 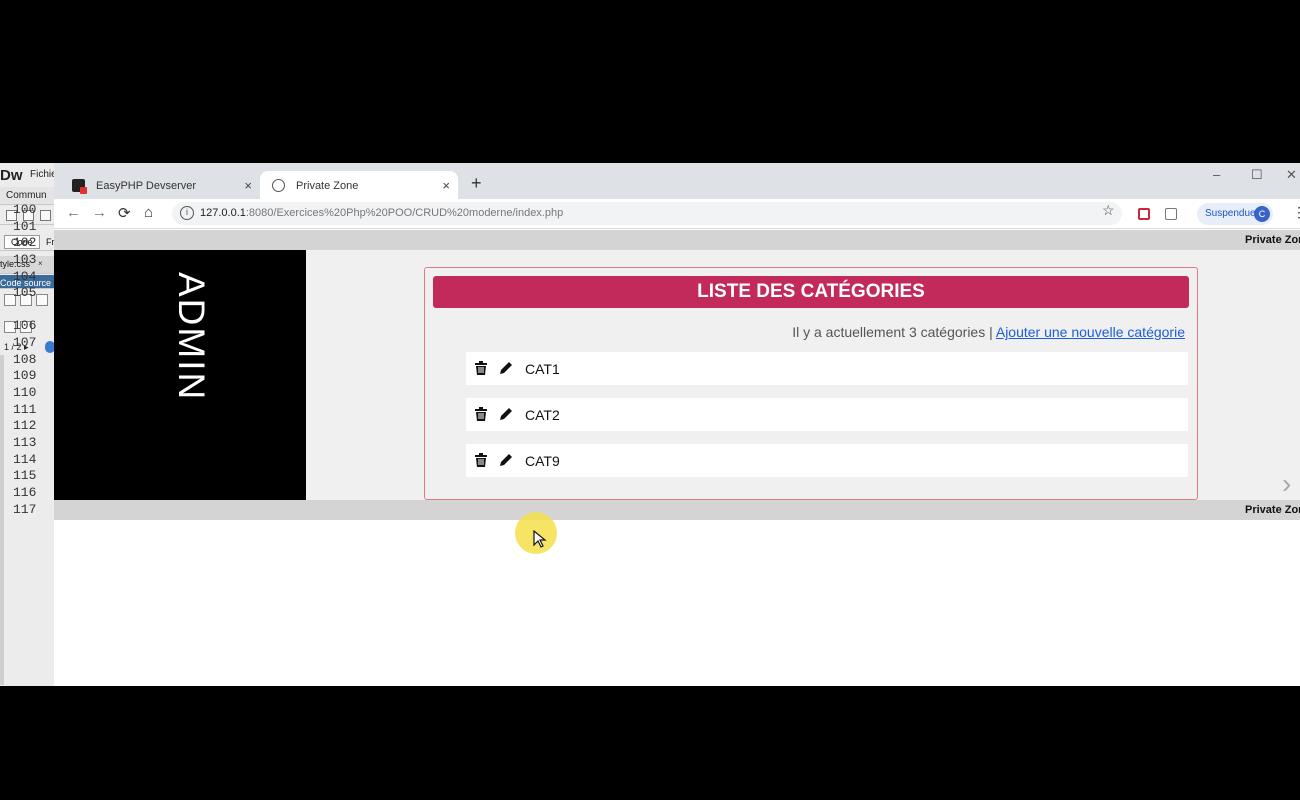 What do you see at coordinates (49, 347) in the screenshot?
I see `info-icon` at bounding box center [49, 347].